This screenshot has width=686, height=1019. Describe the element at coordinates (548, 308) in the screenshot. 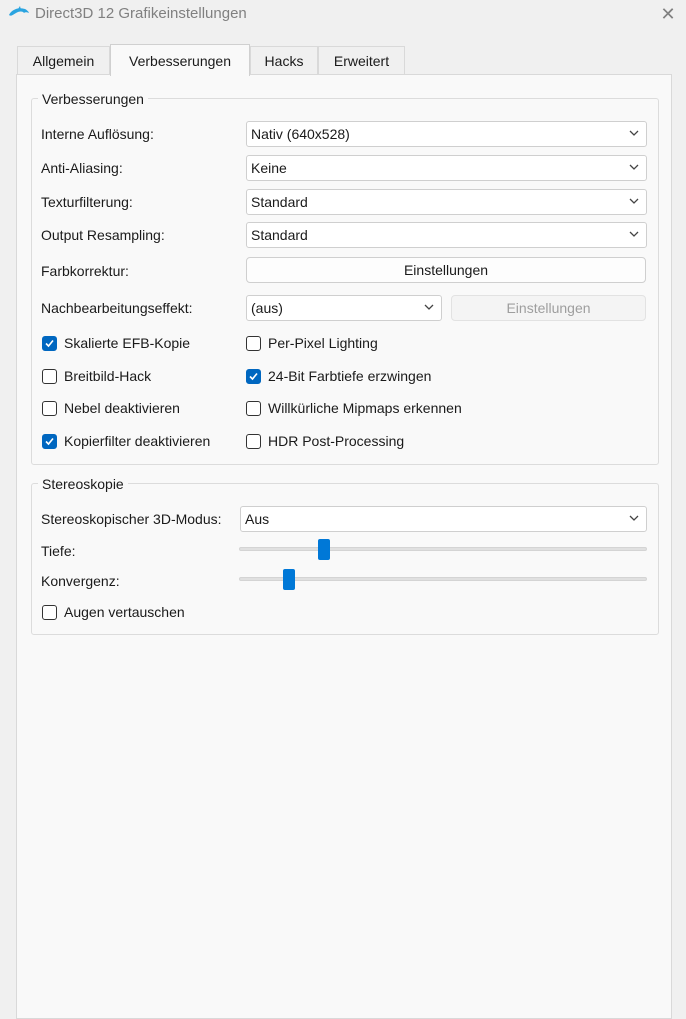

I see `post-processing-settings-button: Einstellungen` at that location.